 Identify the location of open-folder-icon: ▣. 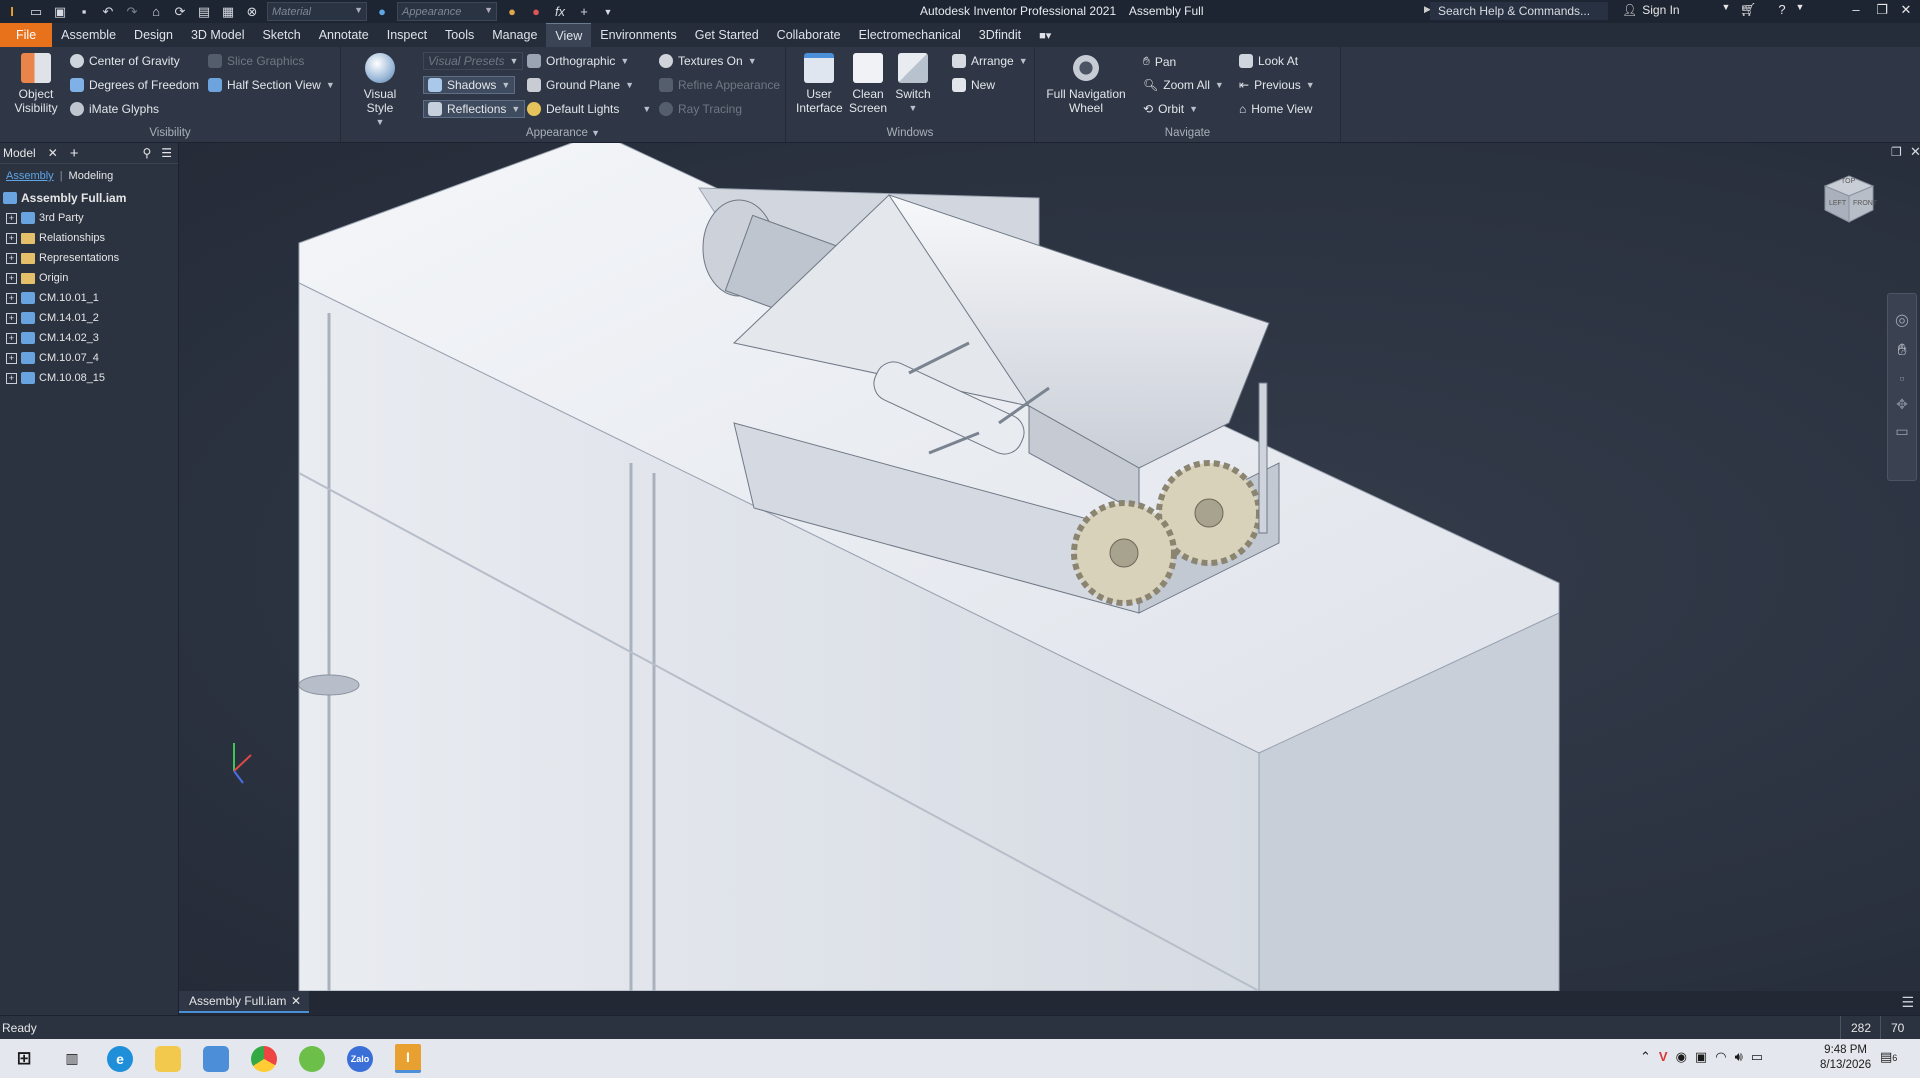
(60, 12).